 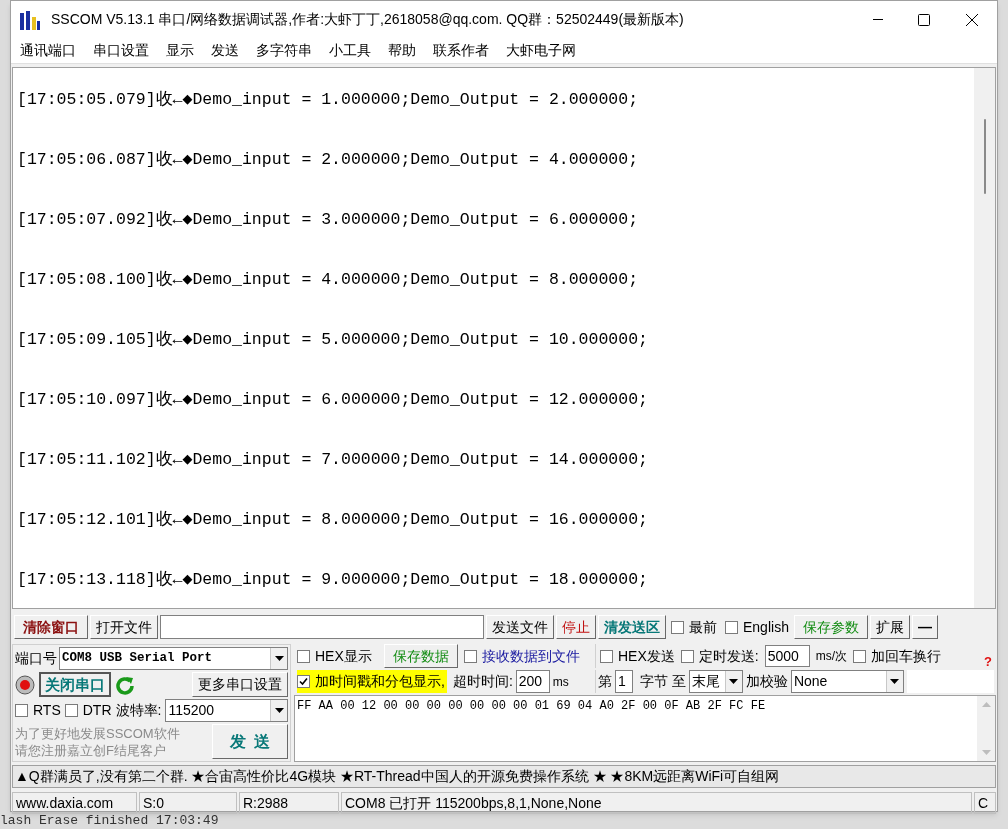 What do you see at coordinates (328, 160) in the screenshot?
I see `log-line: [17:05:06.087]收←◆Demo_input = 2.000000;Demo_Output = 4.000000;` at bounding box center [328, 160].